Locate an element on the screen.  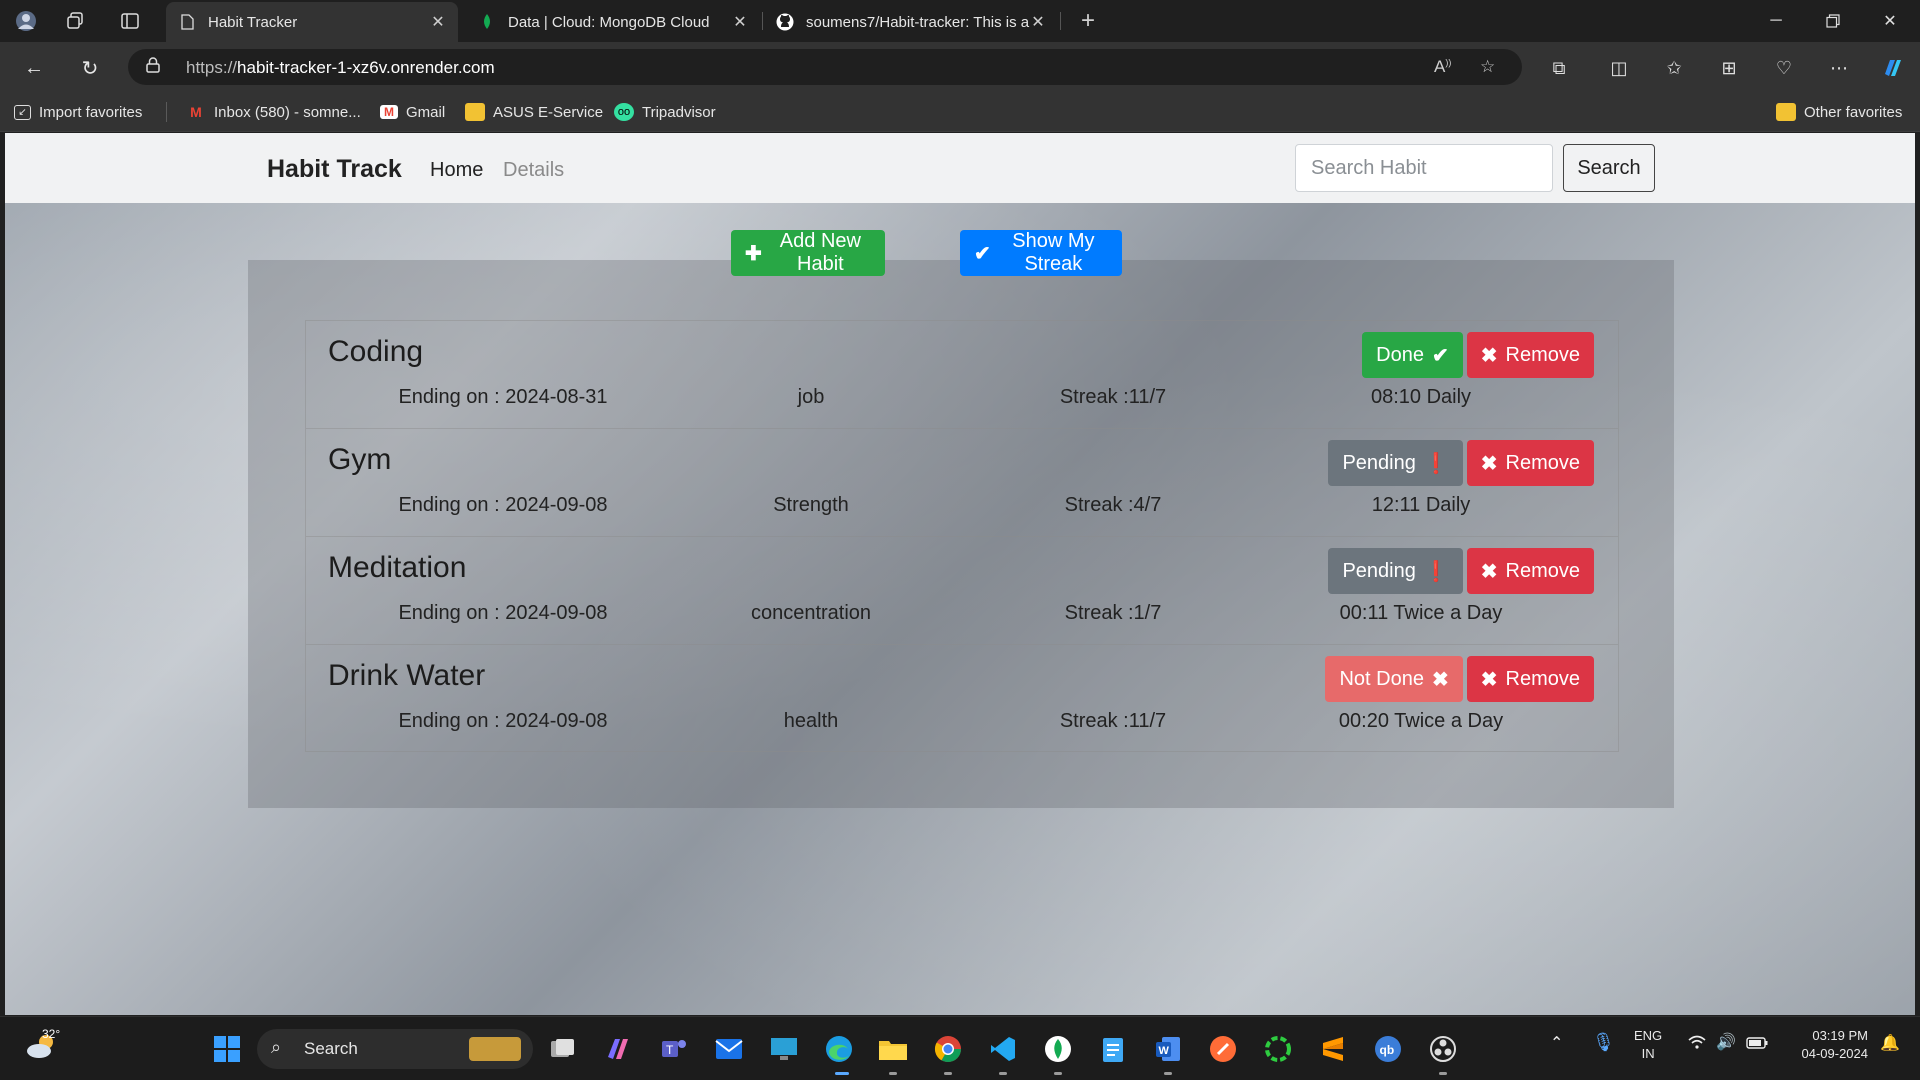
favorite-star-icon: ☆ is located at coordinates (1487, 67).